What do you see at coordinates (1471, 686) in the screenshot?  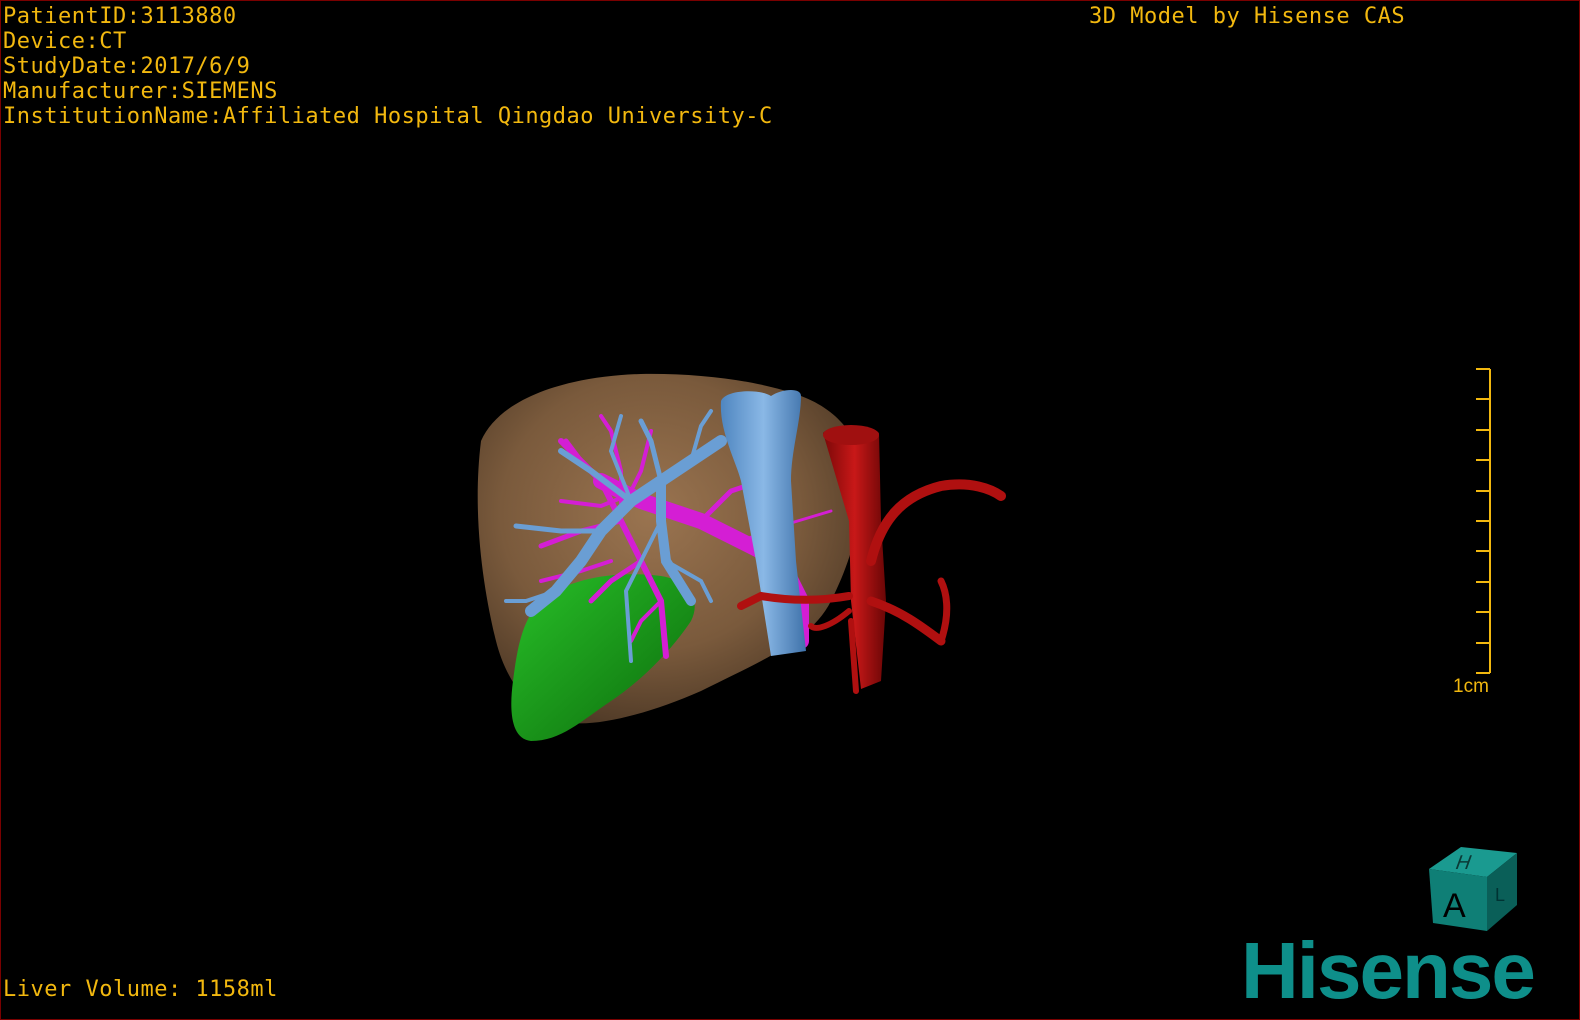 I see `scale-label: 1cm` at bounding box center [1471, 686].